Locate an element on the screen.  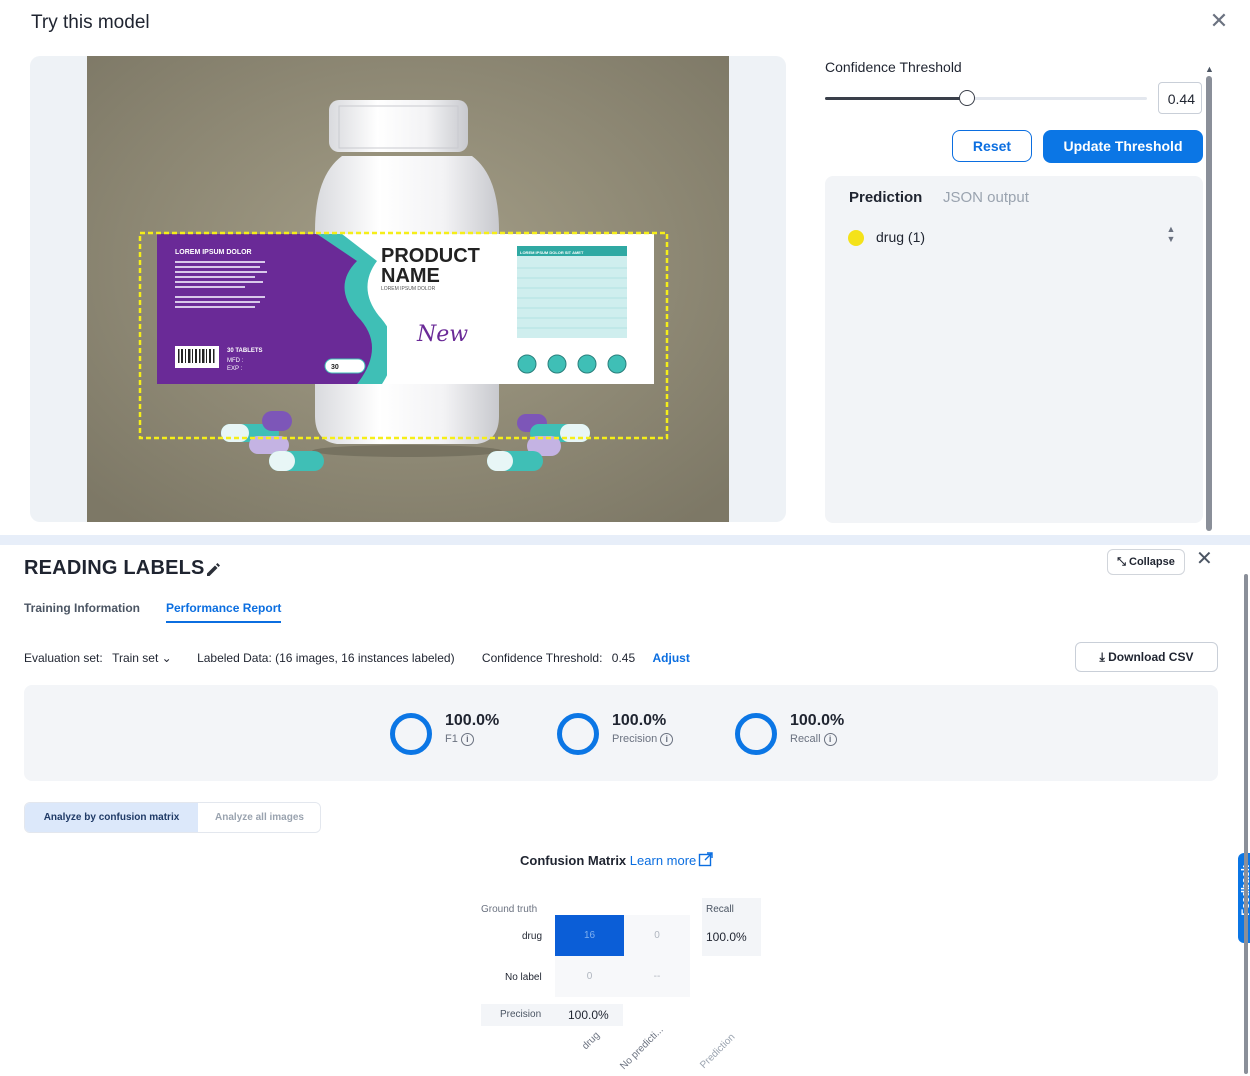
label-heading: LOREM IPSUM DOLOR is located at coordinates (213, 252).